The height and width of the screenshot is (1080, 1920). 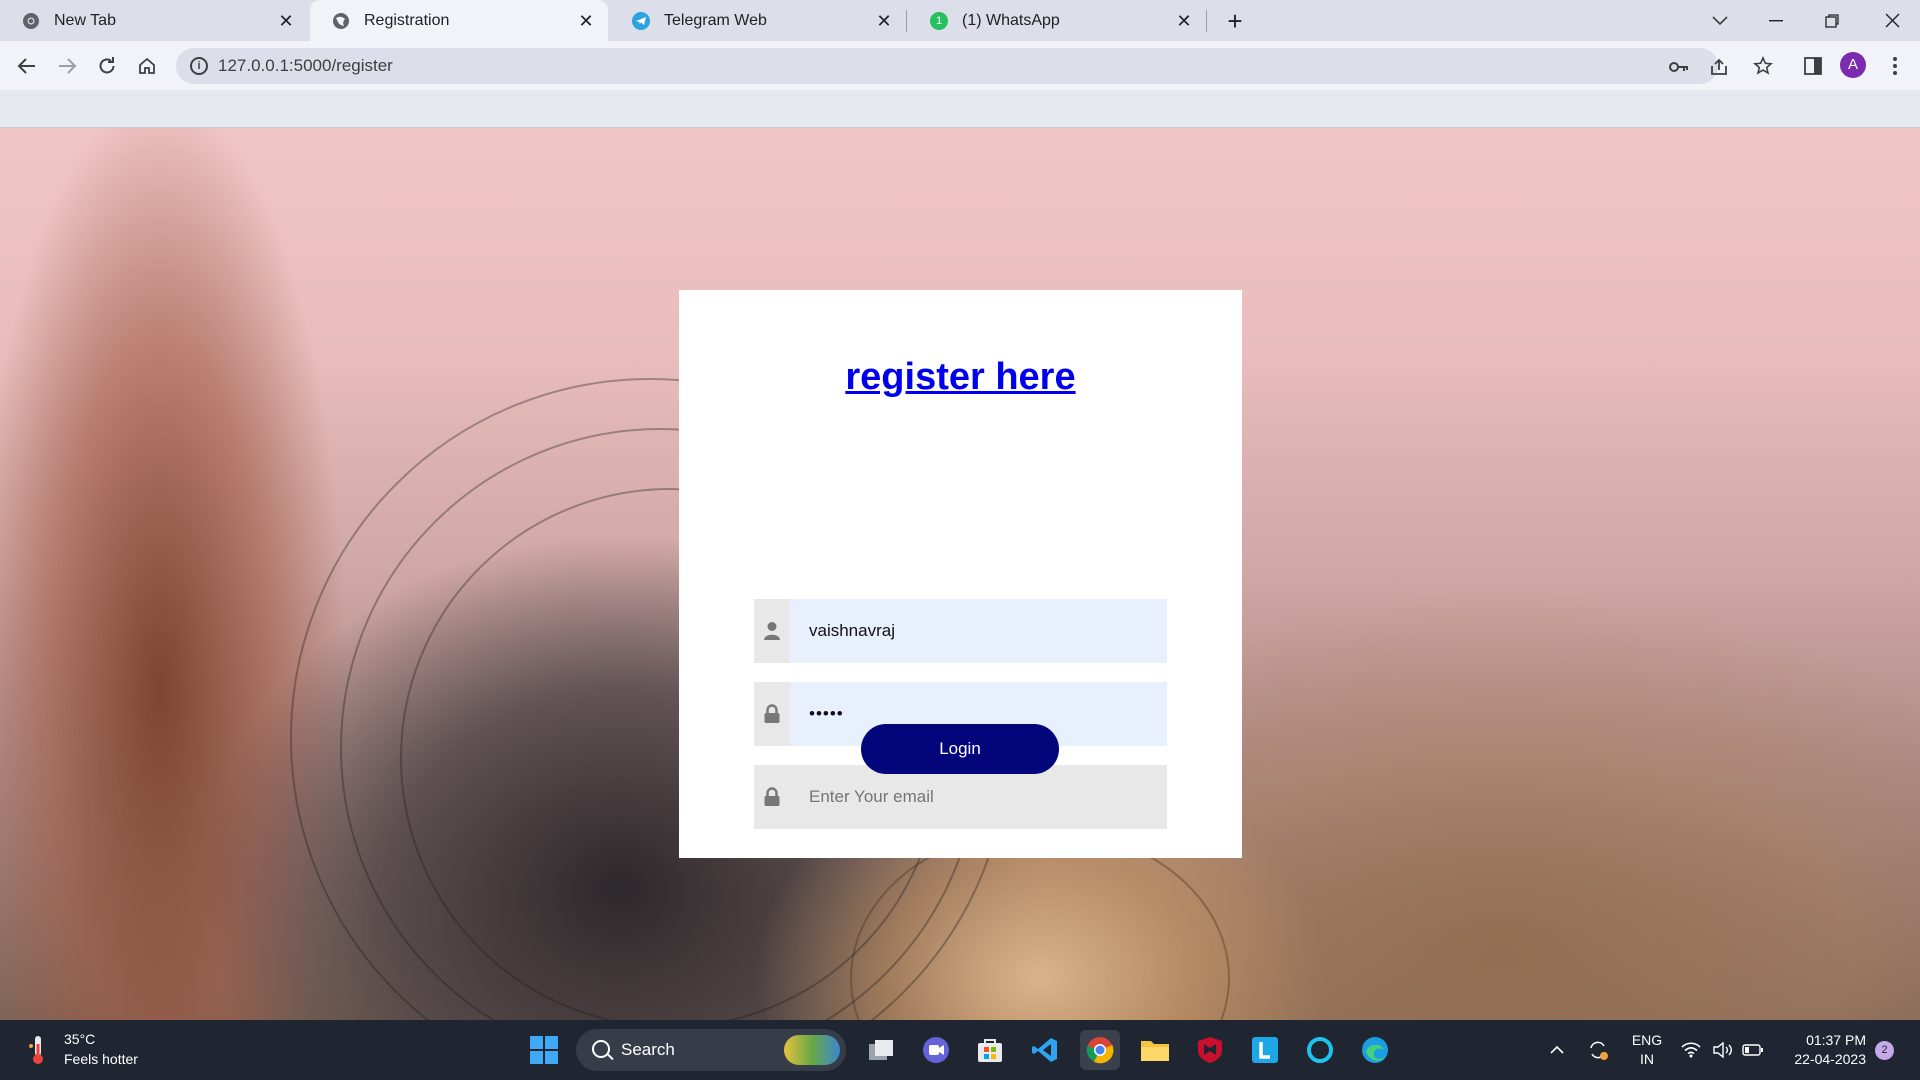 I want to click on address-bar: i 127.0.0.1:5000/register, so click(x=951, y=66).